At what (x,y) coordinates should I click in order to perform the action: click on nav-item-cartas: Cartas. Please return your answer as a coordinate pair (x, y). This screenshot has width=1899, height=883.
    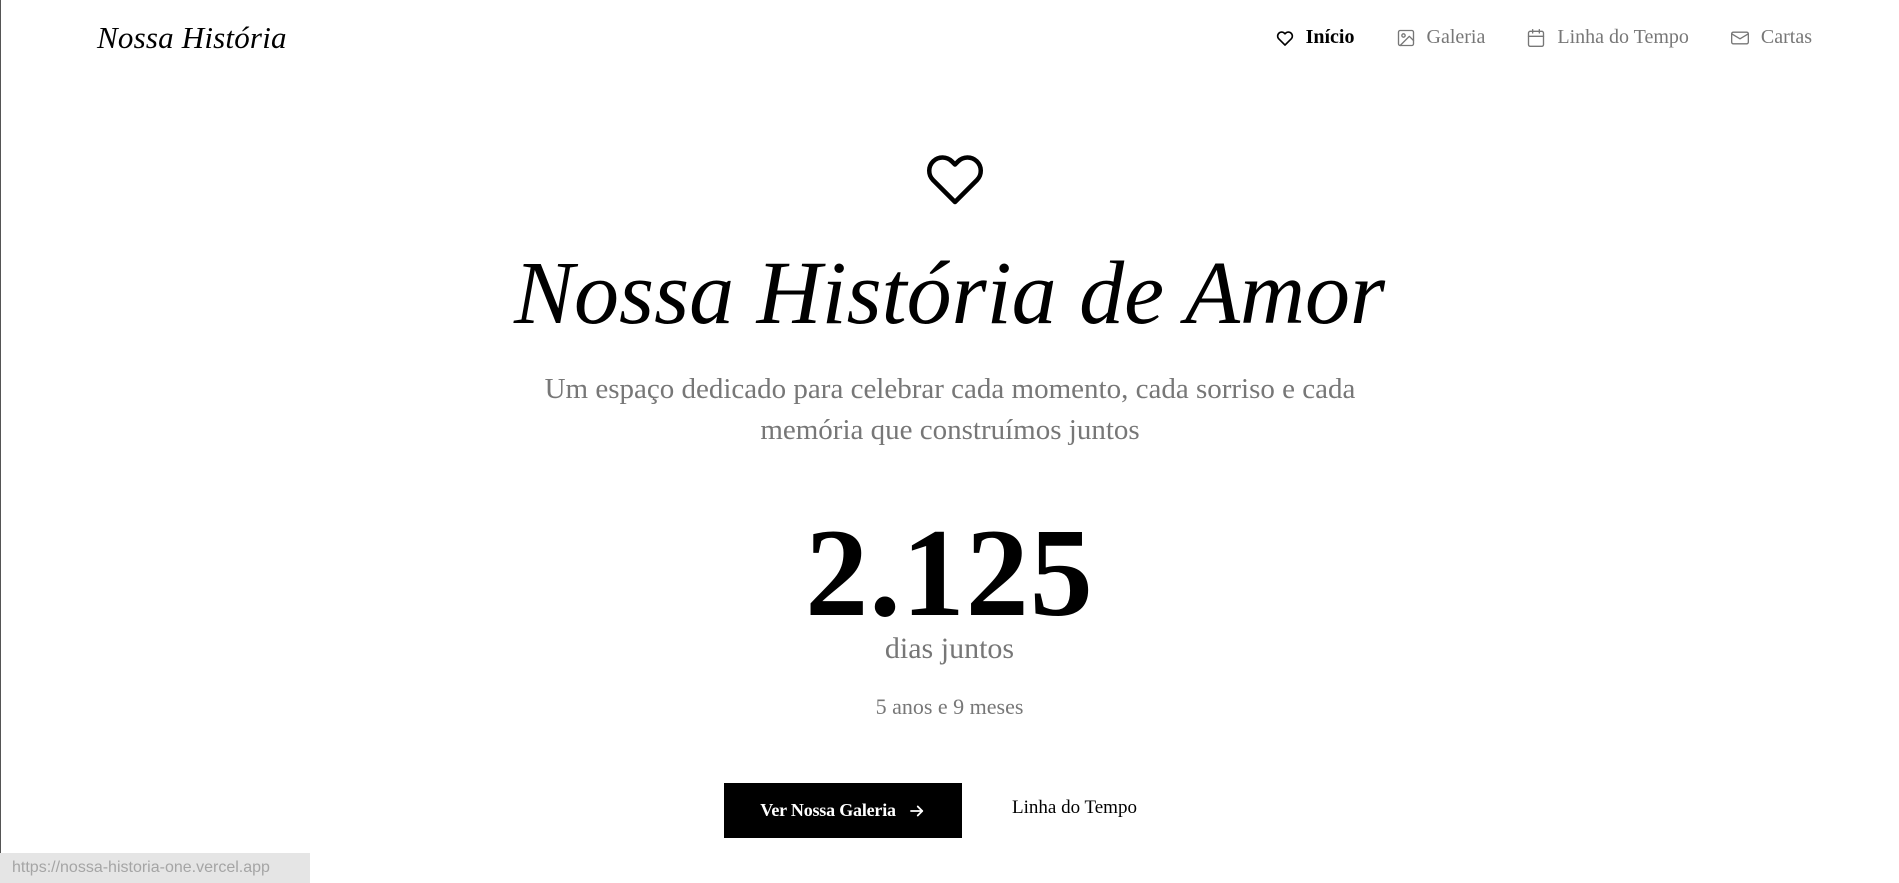
    Looking at the image, I should click on (1771, 37).